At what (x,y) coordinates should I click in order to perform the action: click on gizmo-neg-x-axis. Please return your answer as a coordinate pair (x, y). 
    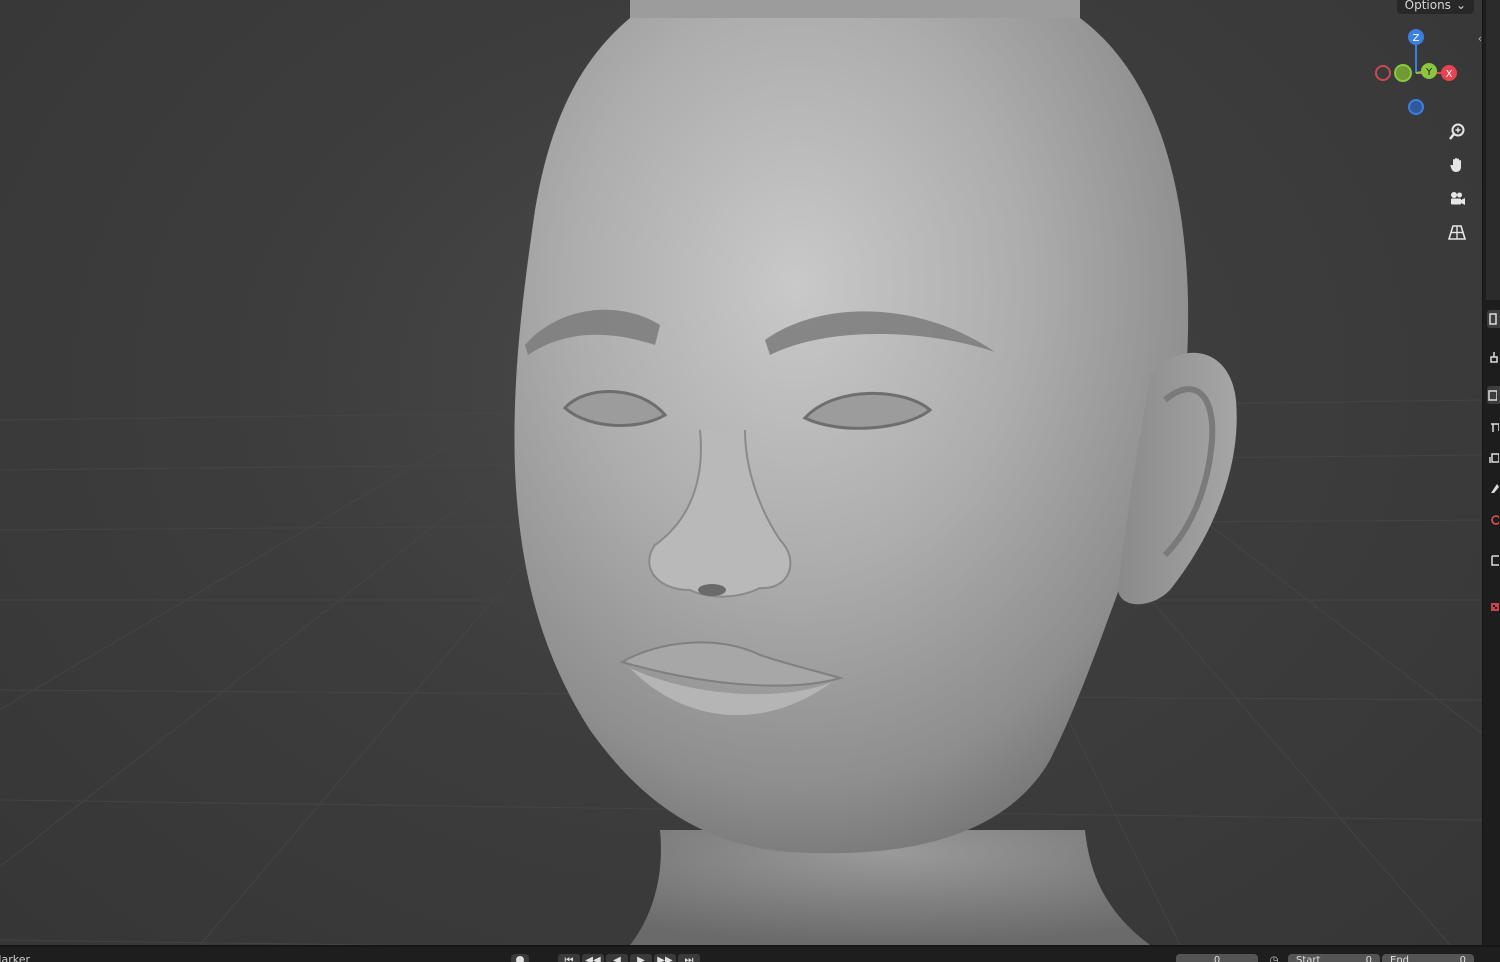
    Looking at the image, I should click on (1383, 73).